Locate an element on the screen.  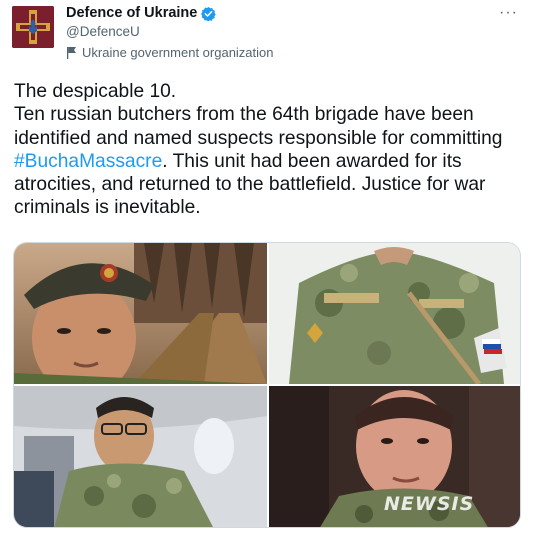
coat-of-arms-icon is located at coordinates (33, 27).